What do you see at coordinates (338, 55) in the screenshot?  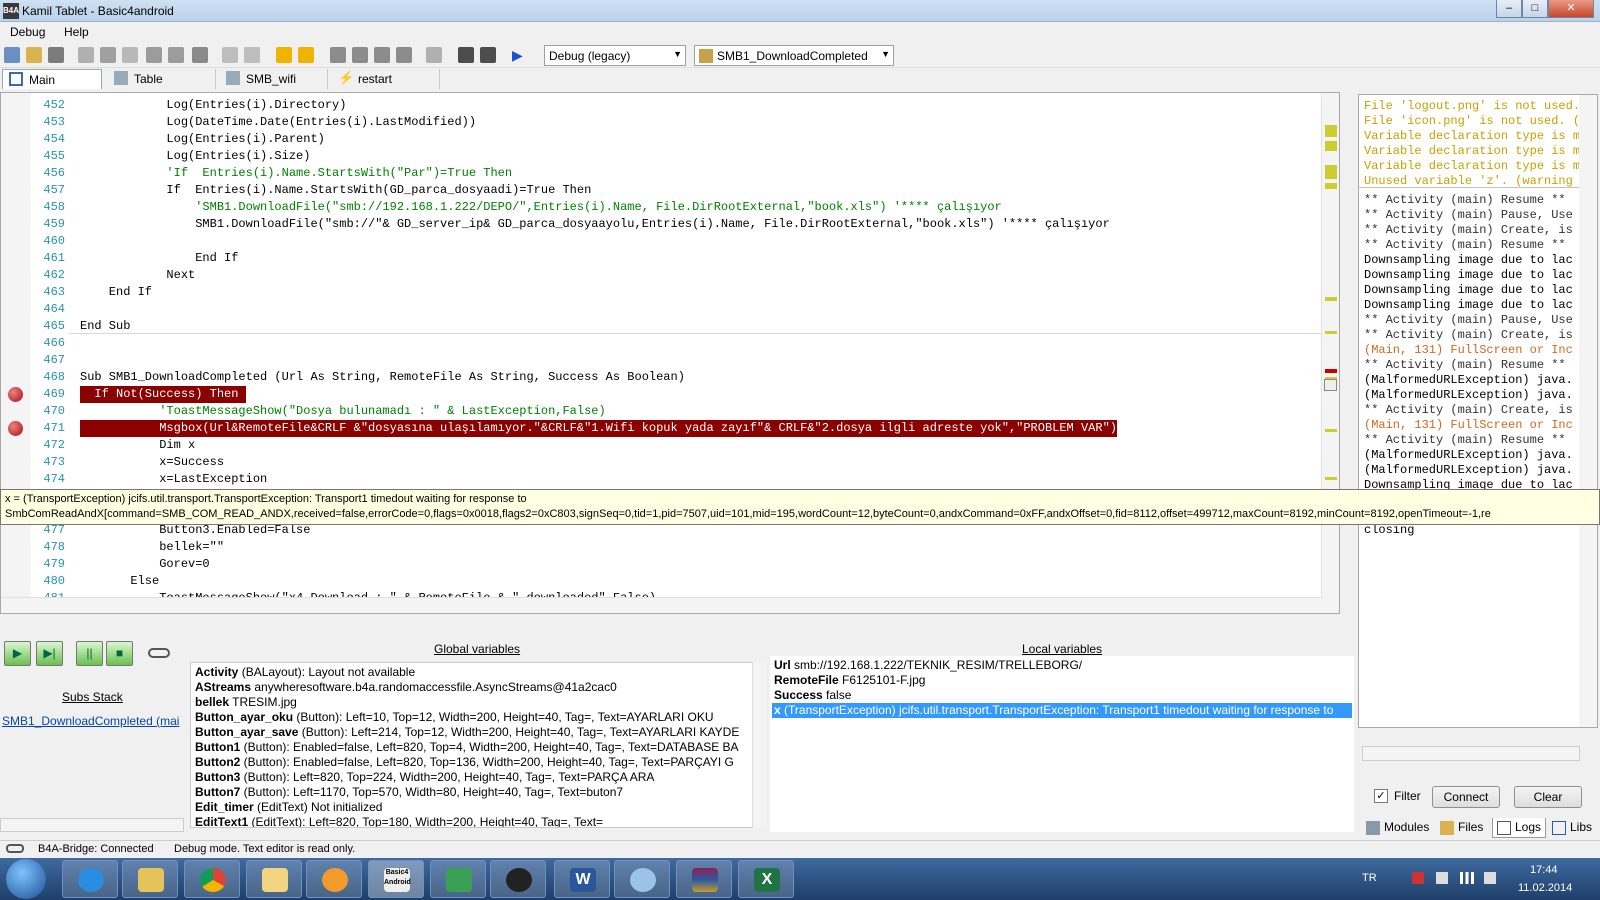 I see `bookmark-icon` at bounding box center [338, 55].